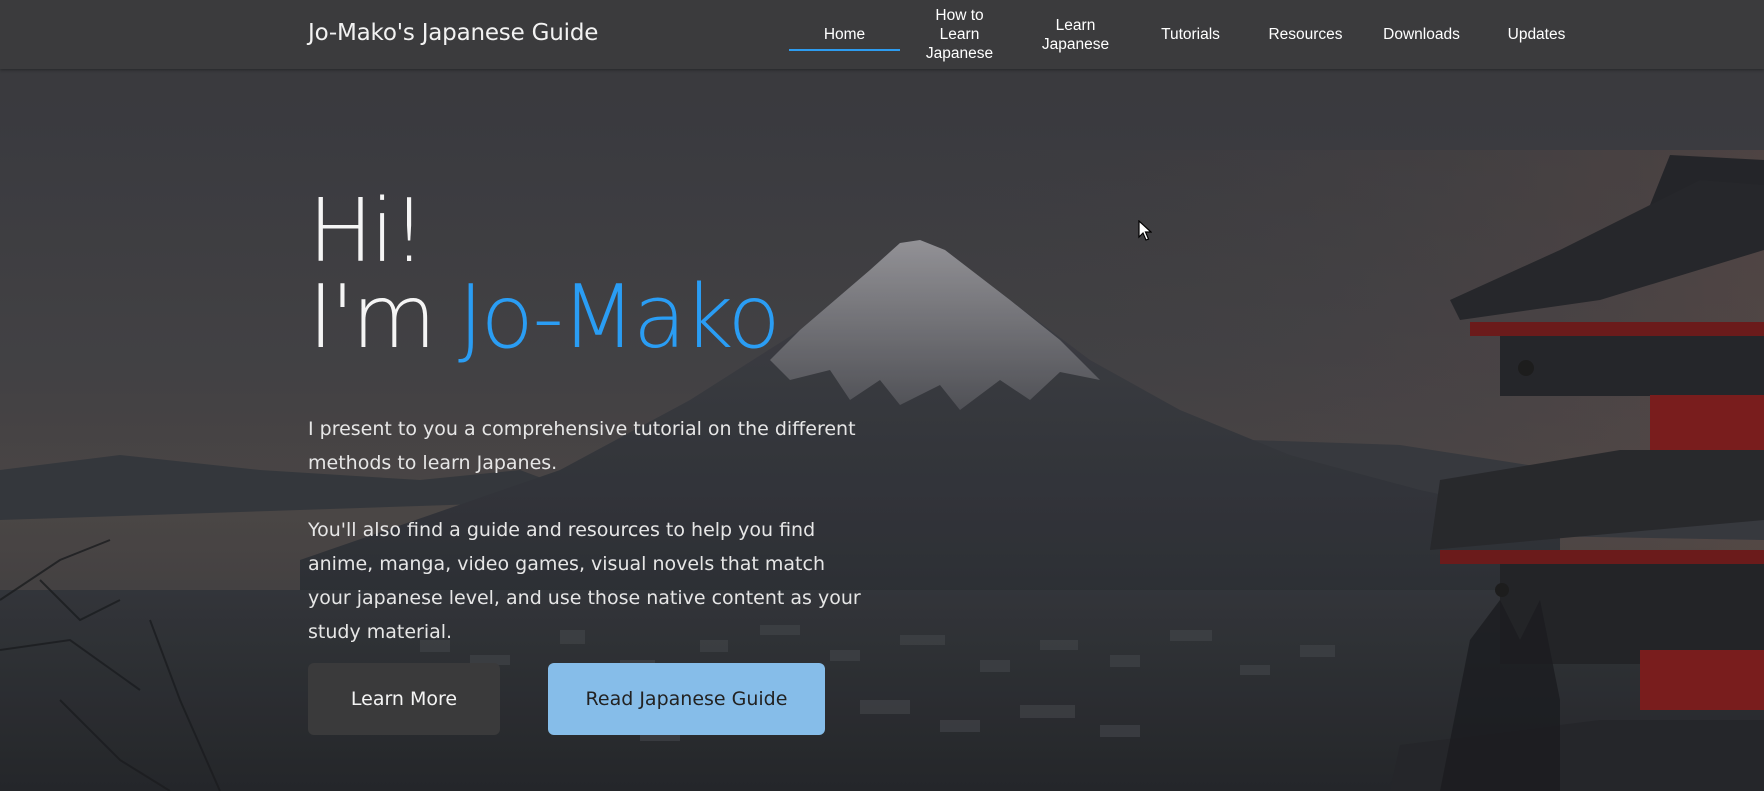  I want to click on nav-item-resources: Resources, so click(1305, 34).